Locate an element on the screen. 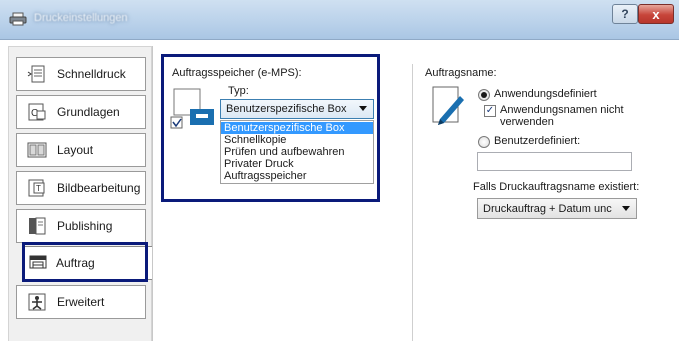 Image resolution: width=679 pixels, height=341 pixels. exists-dropdown-value: Druckauftrag + Datum unc is located at coordinates (547, 208).